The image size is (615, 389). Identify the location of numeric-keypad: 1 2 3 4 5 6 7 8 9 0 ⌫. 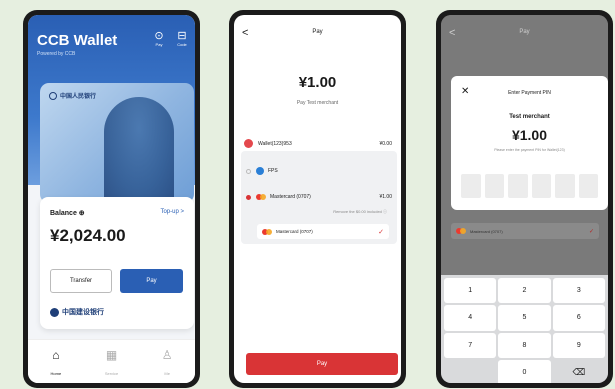
(524, 329).